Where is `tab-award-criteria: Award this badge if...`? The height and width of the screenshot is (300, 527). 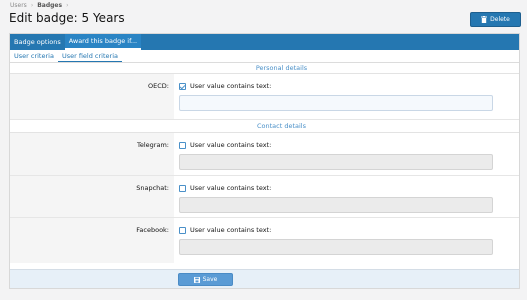 tab-award-criteria: Award this badge if... is located at coordinates (103, 42).